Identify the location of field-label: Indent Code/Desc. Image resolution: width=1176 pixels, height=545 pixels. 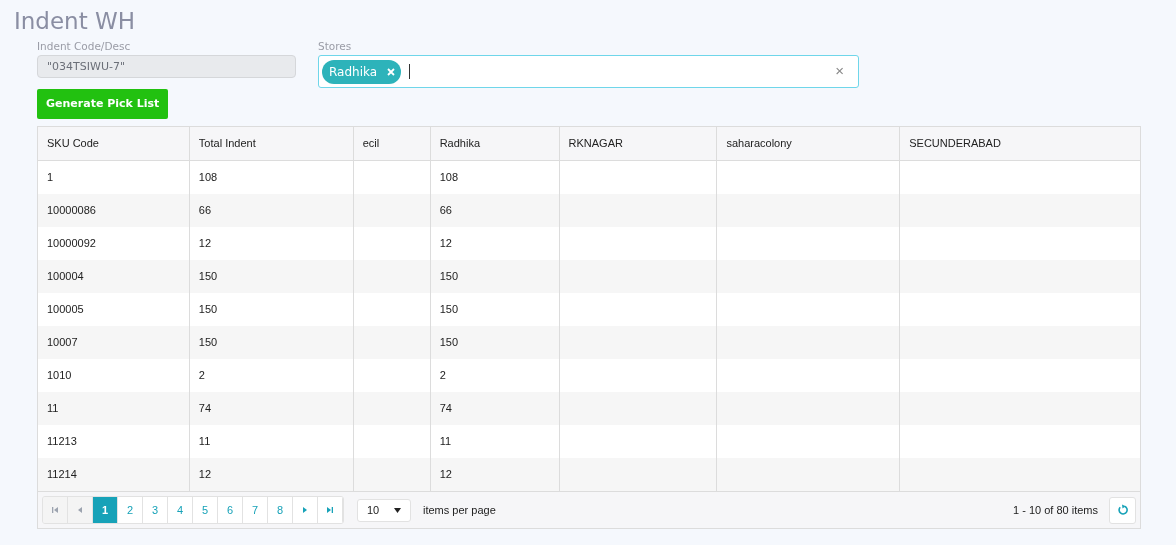
(84, 46).